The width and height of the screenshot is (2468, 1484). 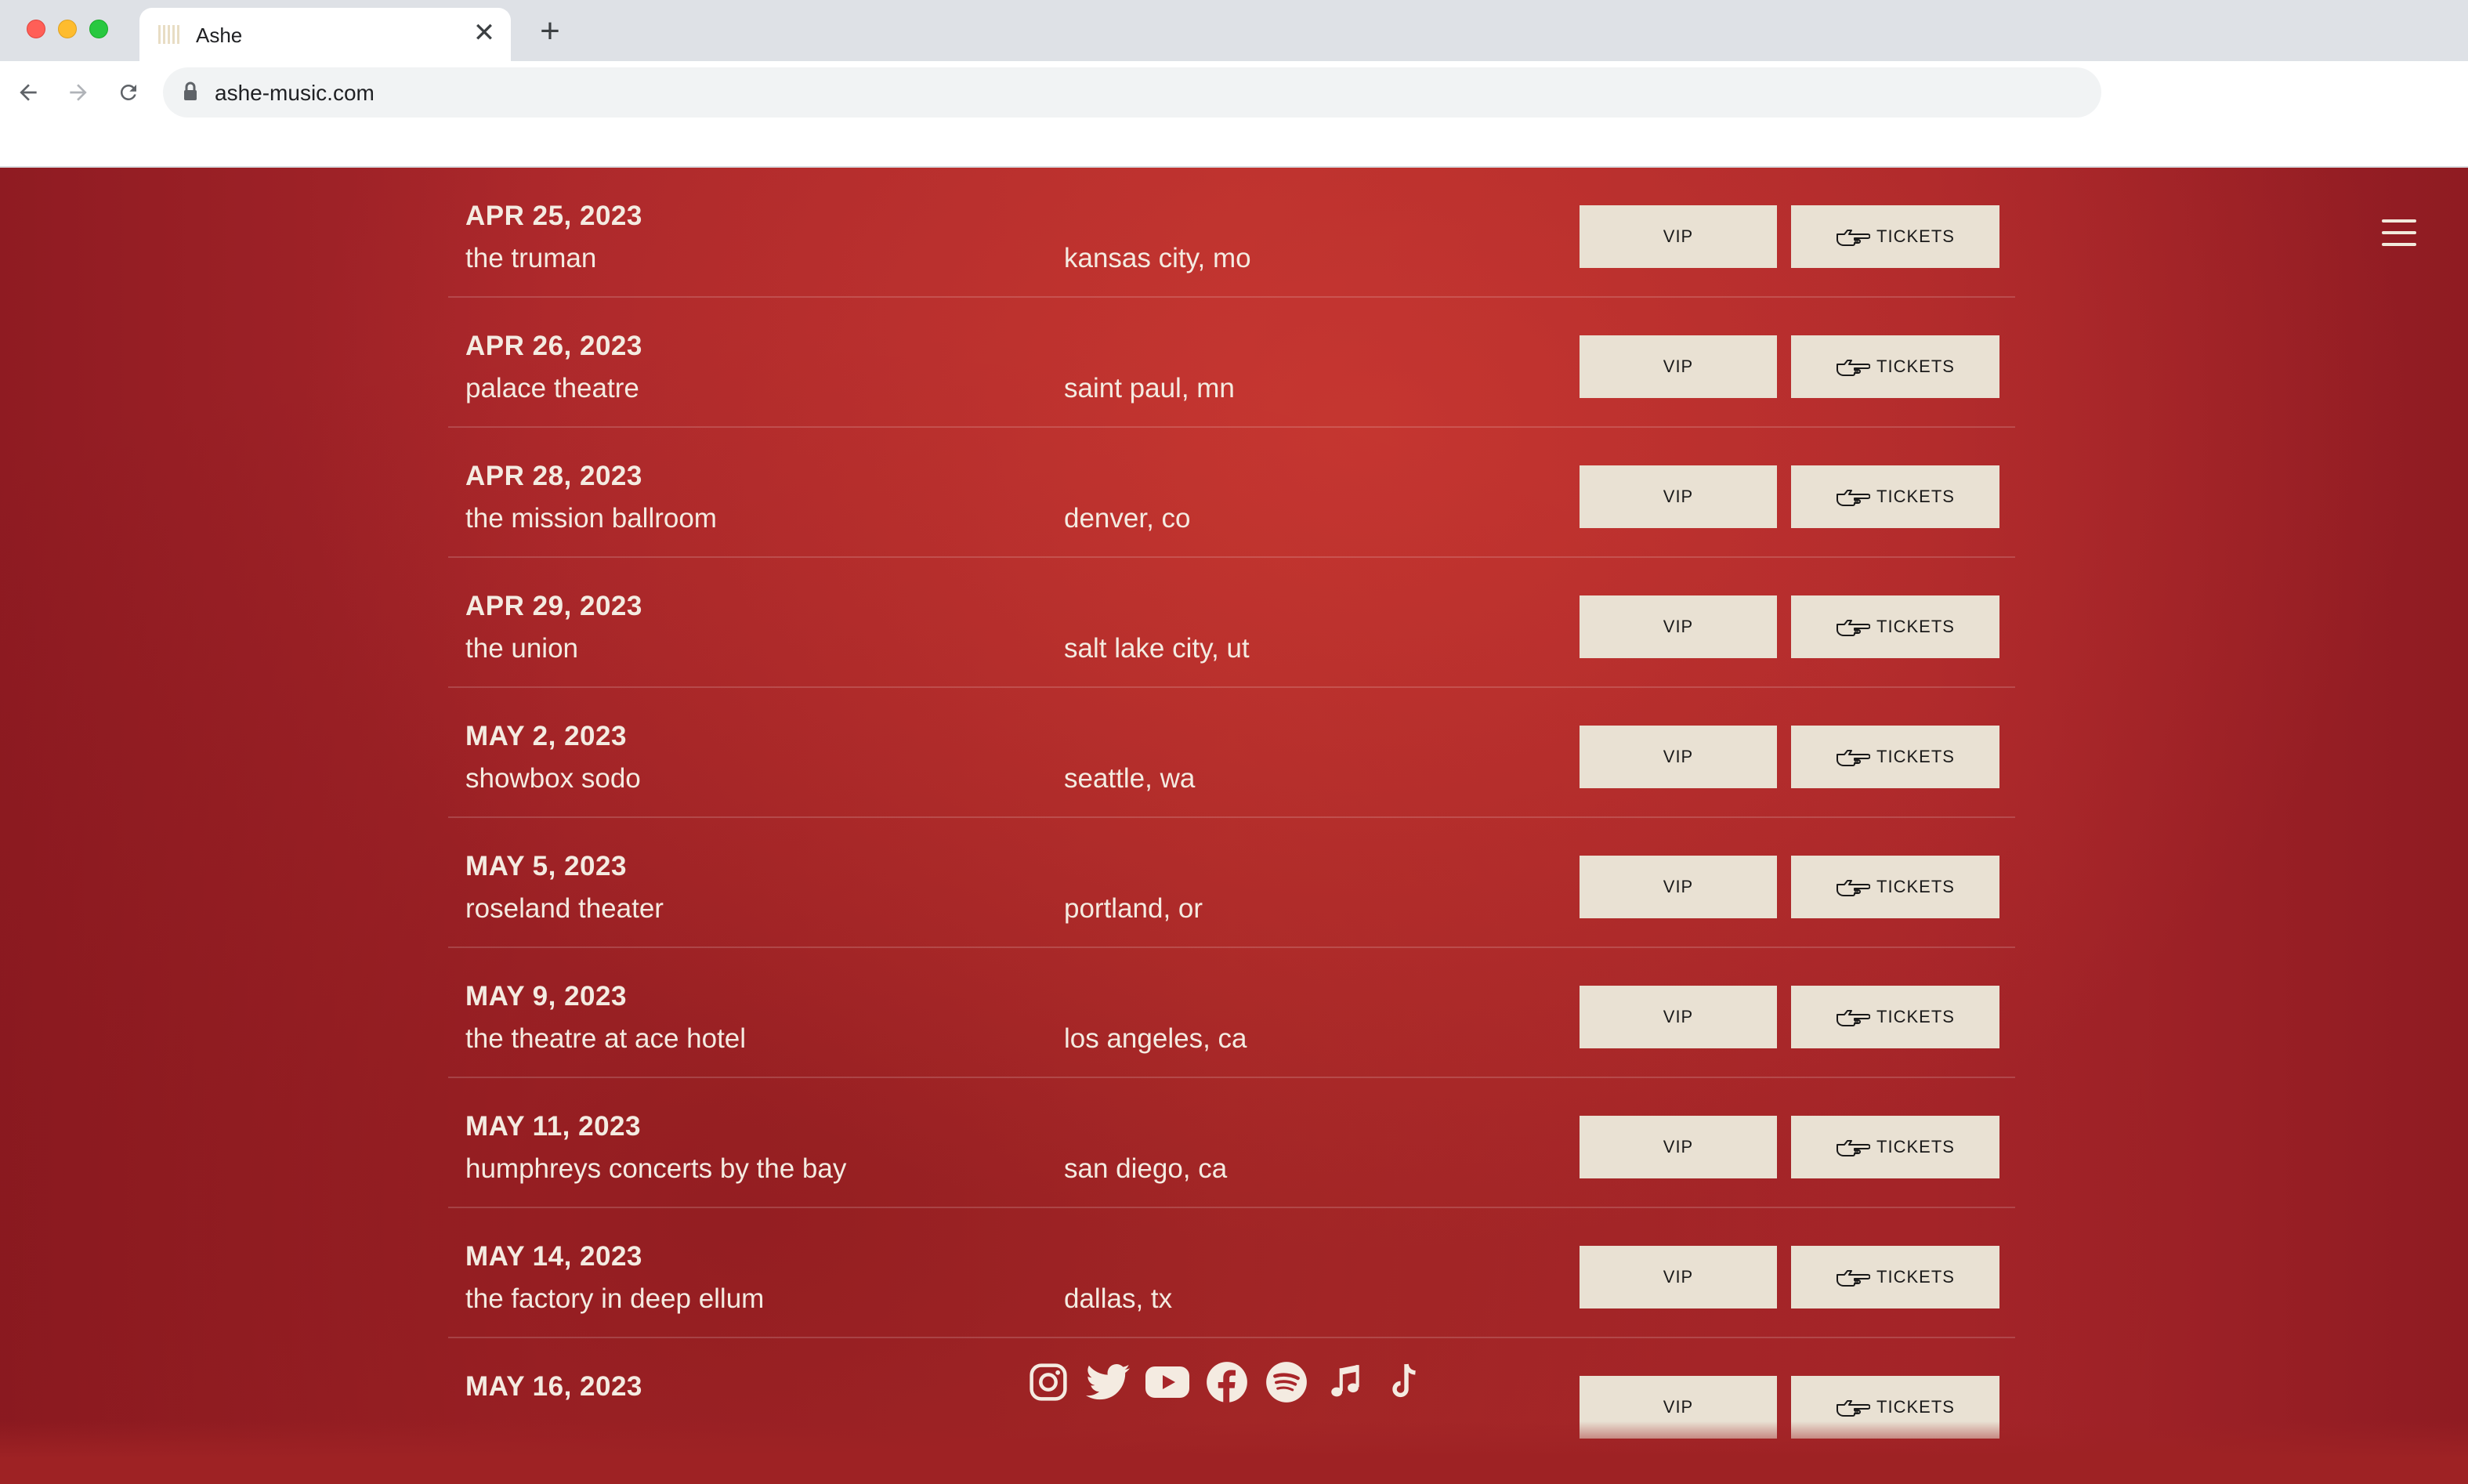 What do you see at coordinates (1149, 388) in the screenshot?
I see `tour-city: saint paul, mn` at bounding box center [1149, 388].